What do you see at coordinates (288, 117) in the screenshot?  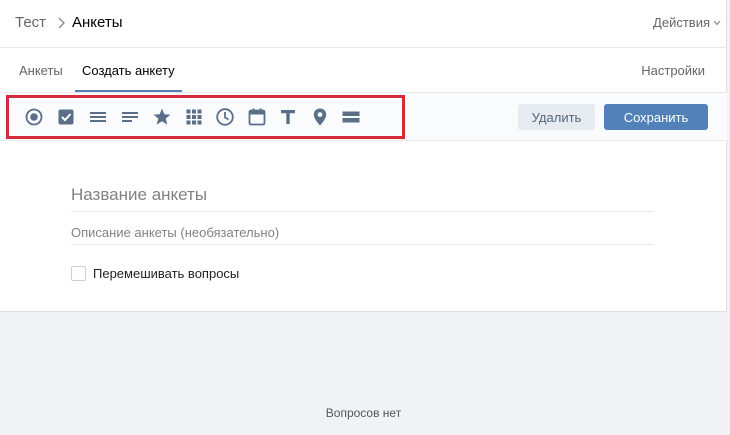 I see `text-t-icon` at bounding box center [288, 117].